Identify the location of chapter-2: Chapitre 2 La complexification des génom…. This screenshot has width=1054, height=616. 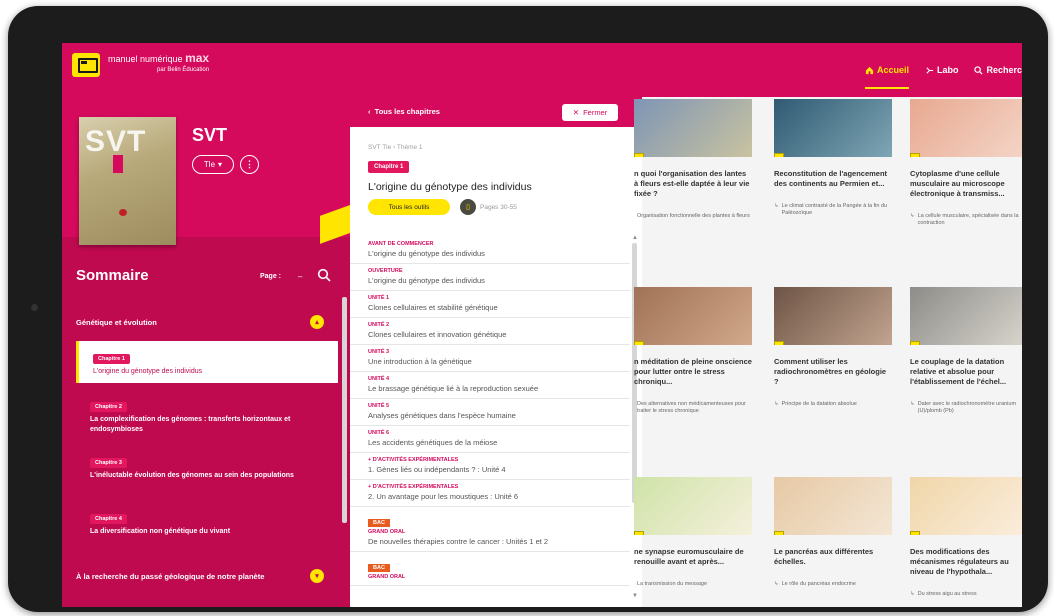
(207, 415).